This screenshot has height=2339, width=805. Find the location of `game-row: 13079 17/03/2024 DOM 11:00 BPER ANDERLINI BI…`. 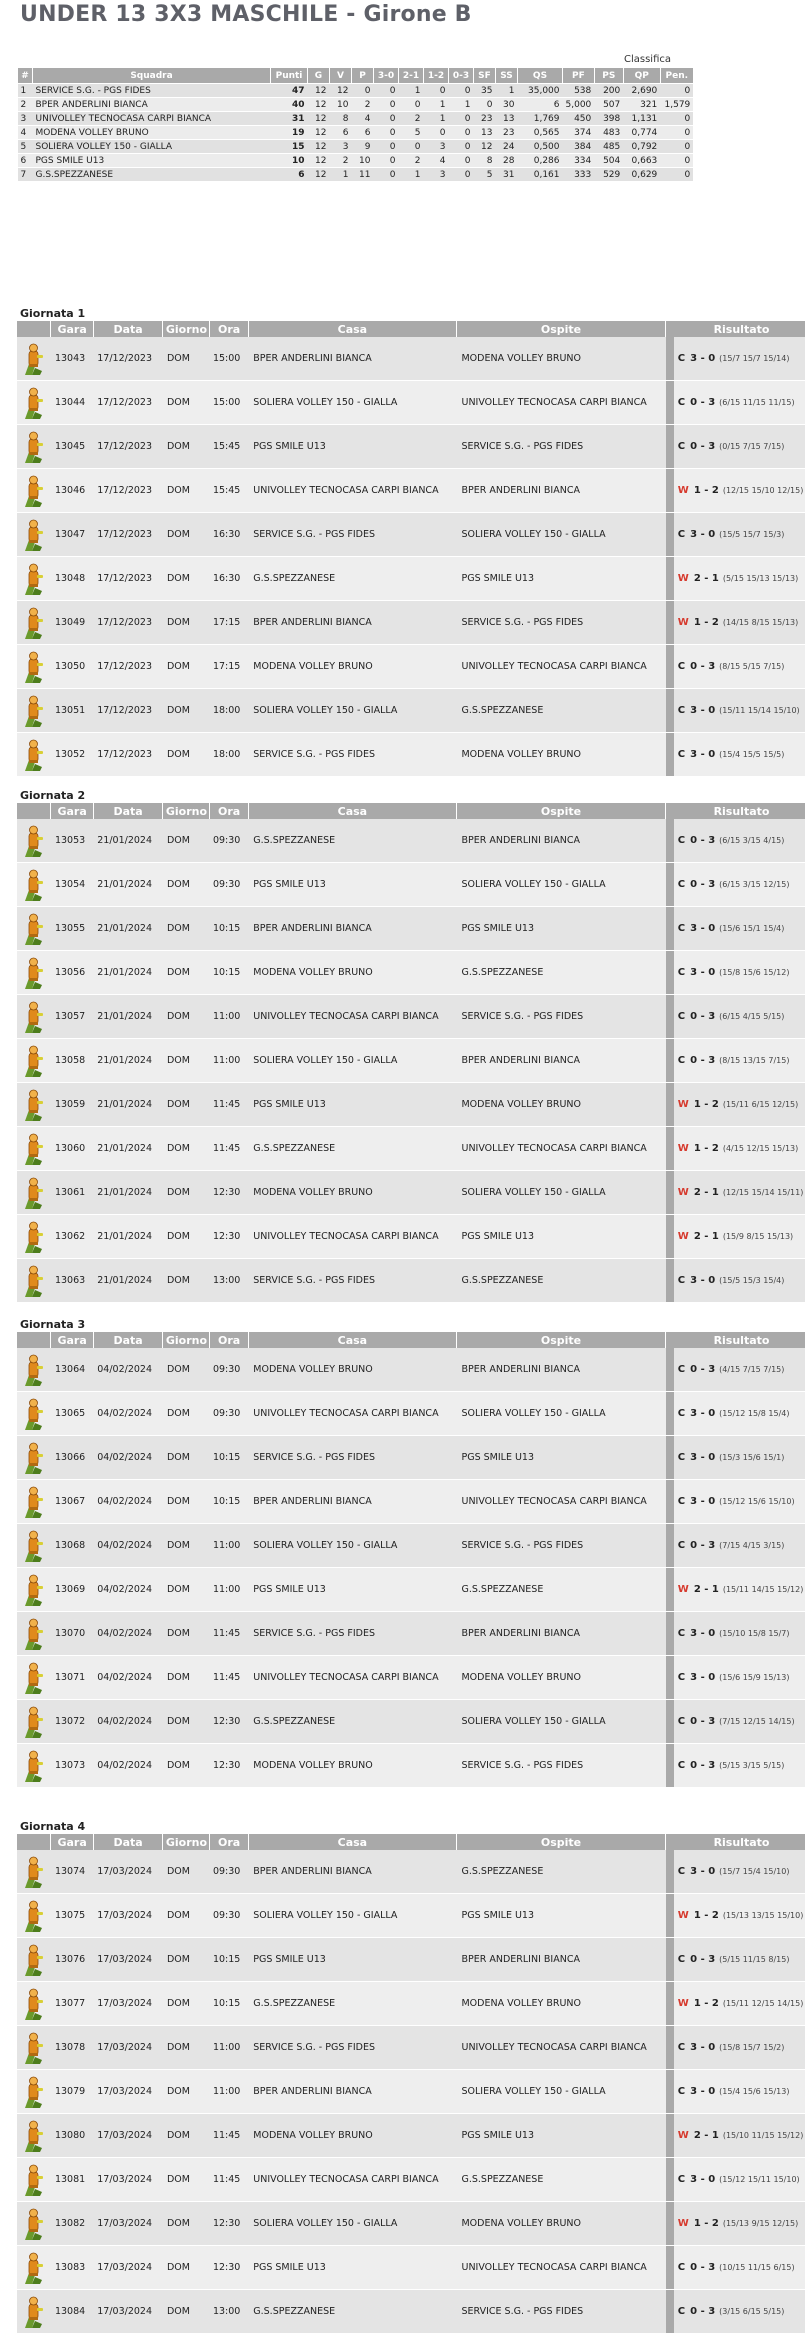

game-row: 13079 17/03/2024 DOM 11:00 BPER ANDERLINI BI… is located at coordinates (411, 2091).